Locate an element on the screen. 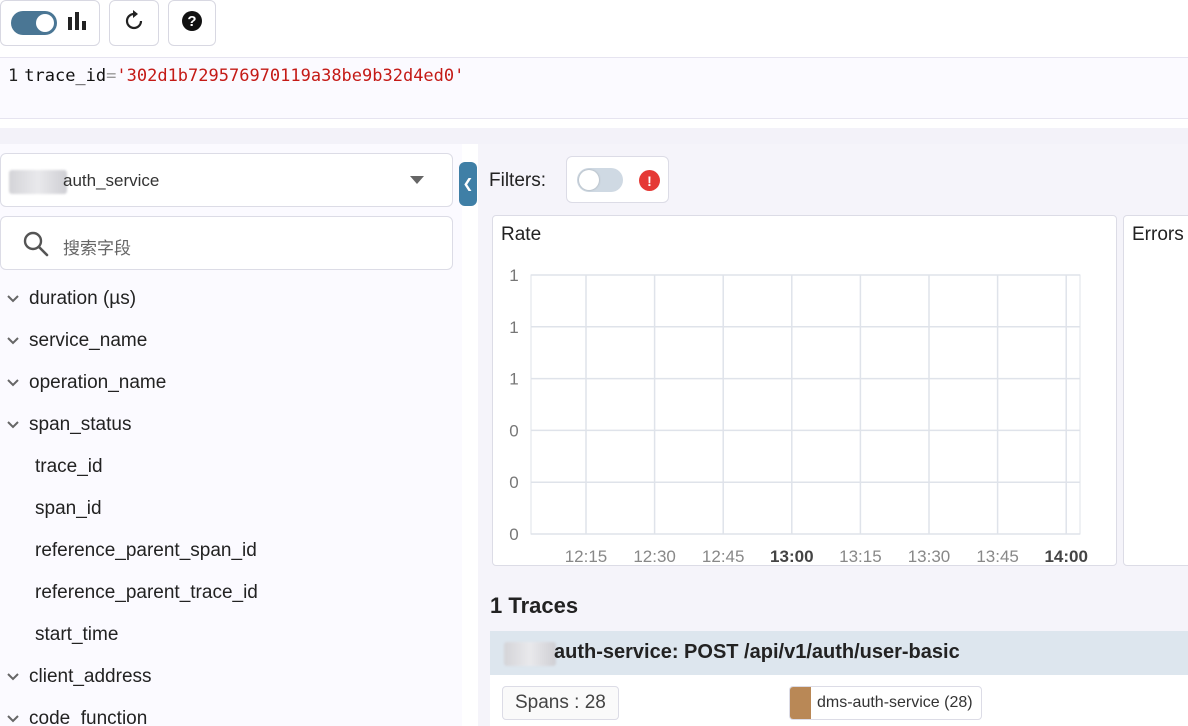 The height and width of the screenshot is (726, 1188). field-item: reference_parent_span_id is located at coordinates (231, 551).